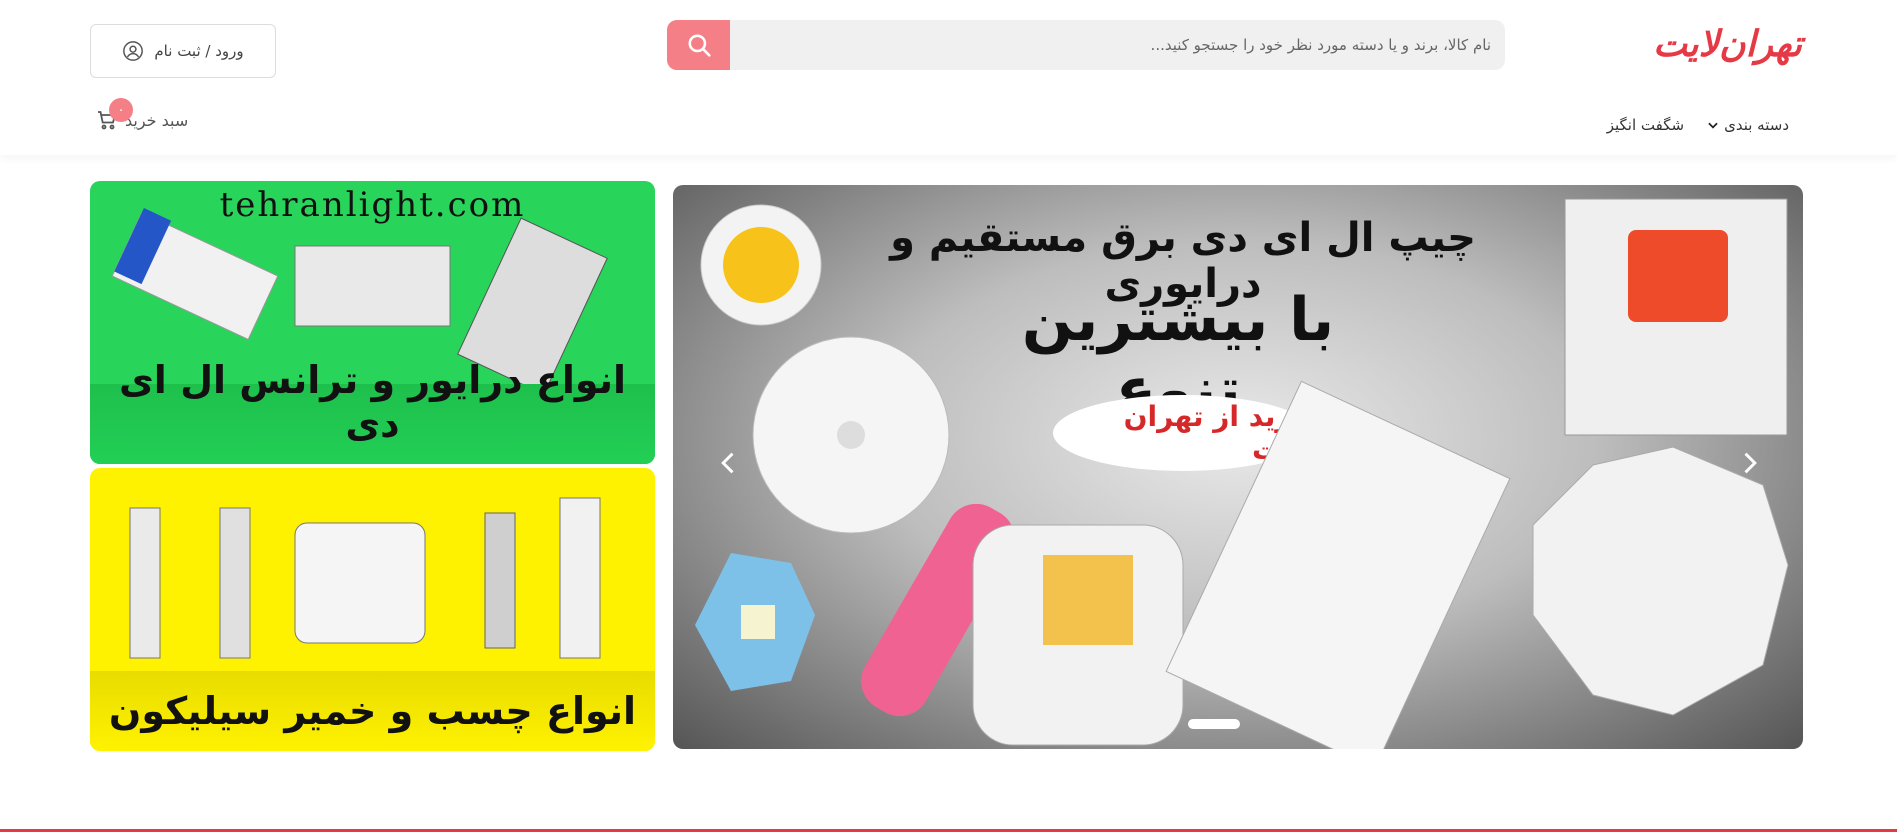 Image resolution: width=1897 pixels, height=832 pixels. What do you see at coordinates (121, 110) in the screenshot?
I see `cart-count-badge: ۰` at bounding box center [121, 110].